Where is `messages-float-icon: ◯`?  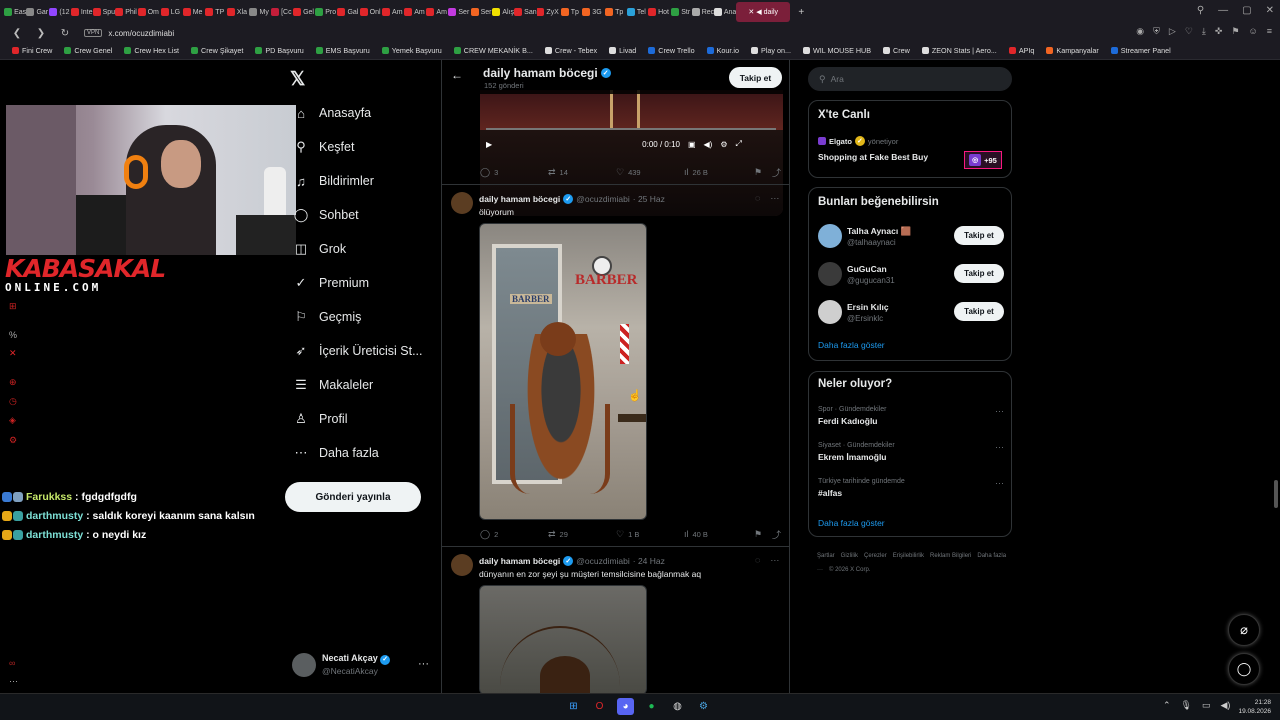 messages-float-icon: ◯ is located at coordinates (1244, 669).